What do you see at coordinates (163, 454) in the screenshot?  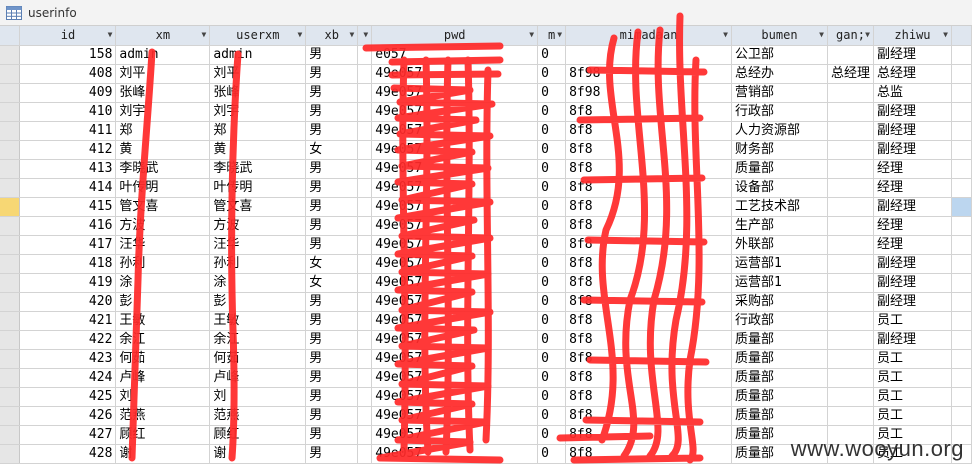 I see `cell-xm: 谢` at bounding box center [163, 454].